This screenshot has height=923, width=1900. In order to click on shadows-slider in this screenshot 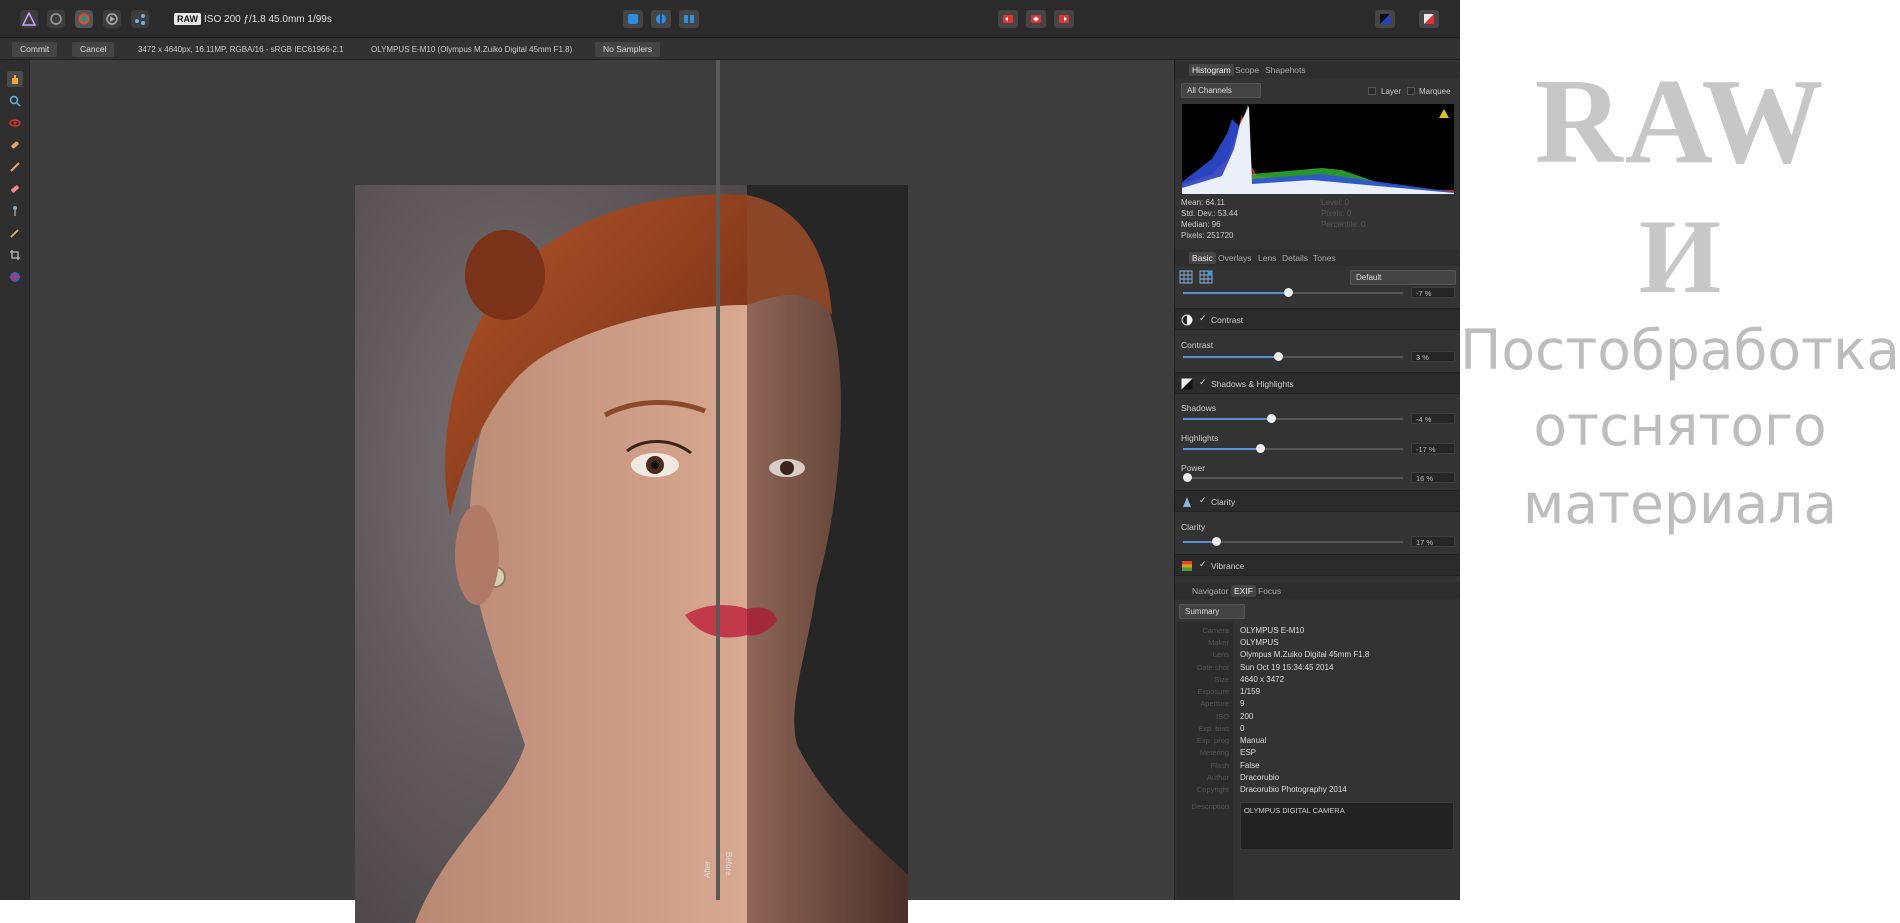, I will do `click(1293, 418)`.